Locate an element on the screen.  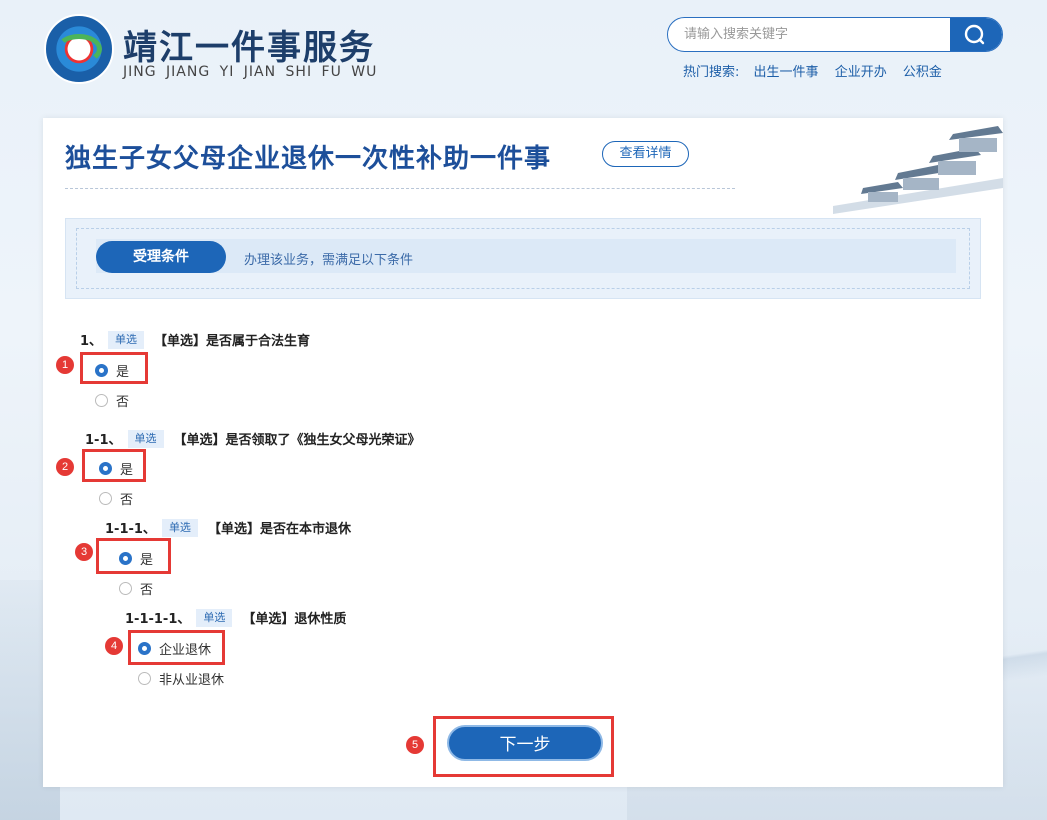
marker-3: 3 is located at coordinates (84, 552).